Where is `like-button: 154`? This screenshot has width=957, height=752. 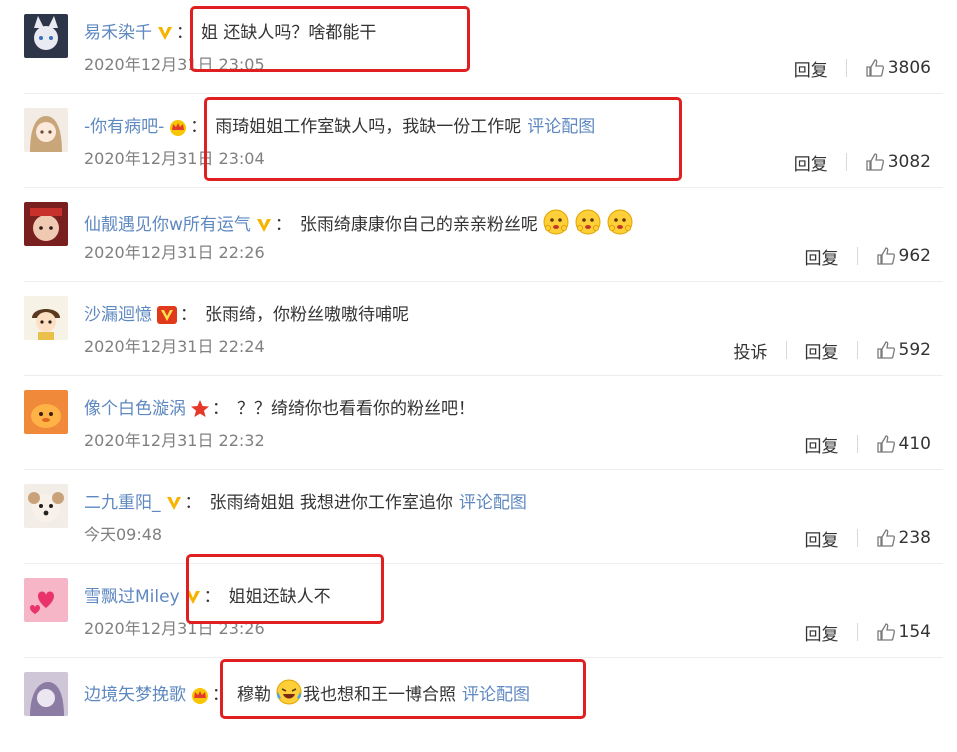 like-button: 154 is located at coordinates (903, 632).